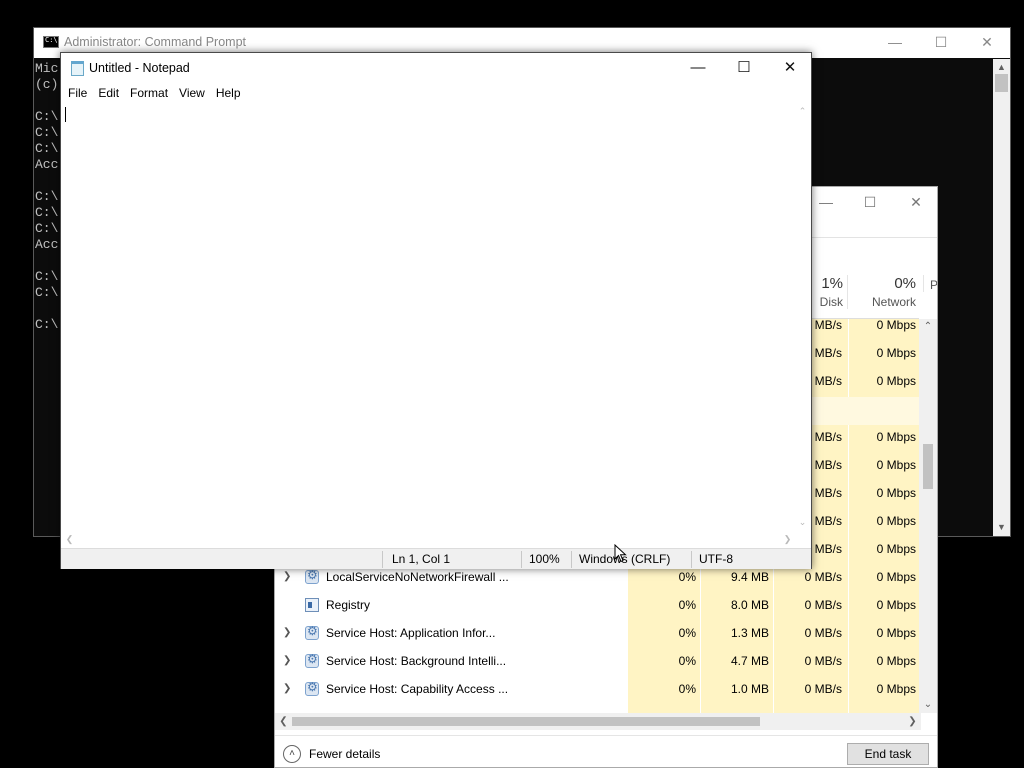 This screenshot has height=768, width=1024. Describe the element at coordinates (192, 93) in the screenshot. I see `menu-view: View` at that location.